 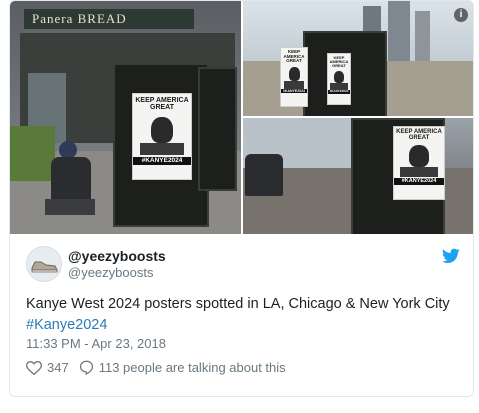 I want to click on sneaker-icon, so click(x=44, y=267).